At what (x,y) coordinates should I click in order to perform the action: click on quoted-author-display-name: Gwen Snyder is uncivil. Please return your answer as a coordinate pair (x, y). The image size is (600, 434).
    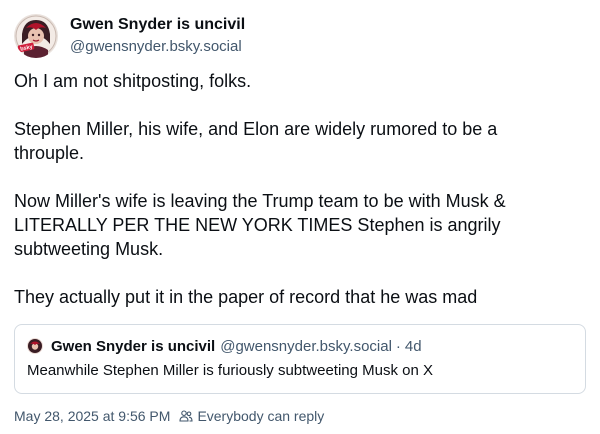
    Looking at the image, I should click on (133, 346).